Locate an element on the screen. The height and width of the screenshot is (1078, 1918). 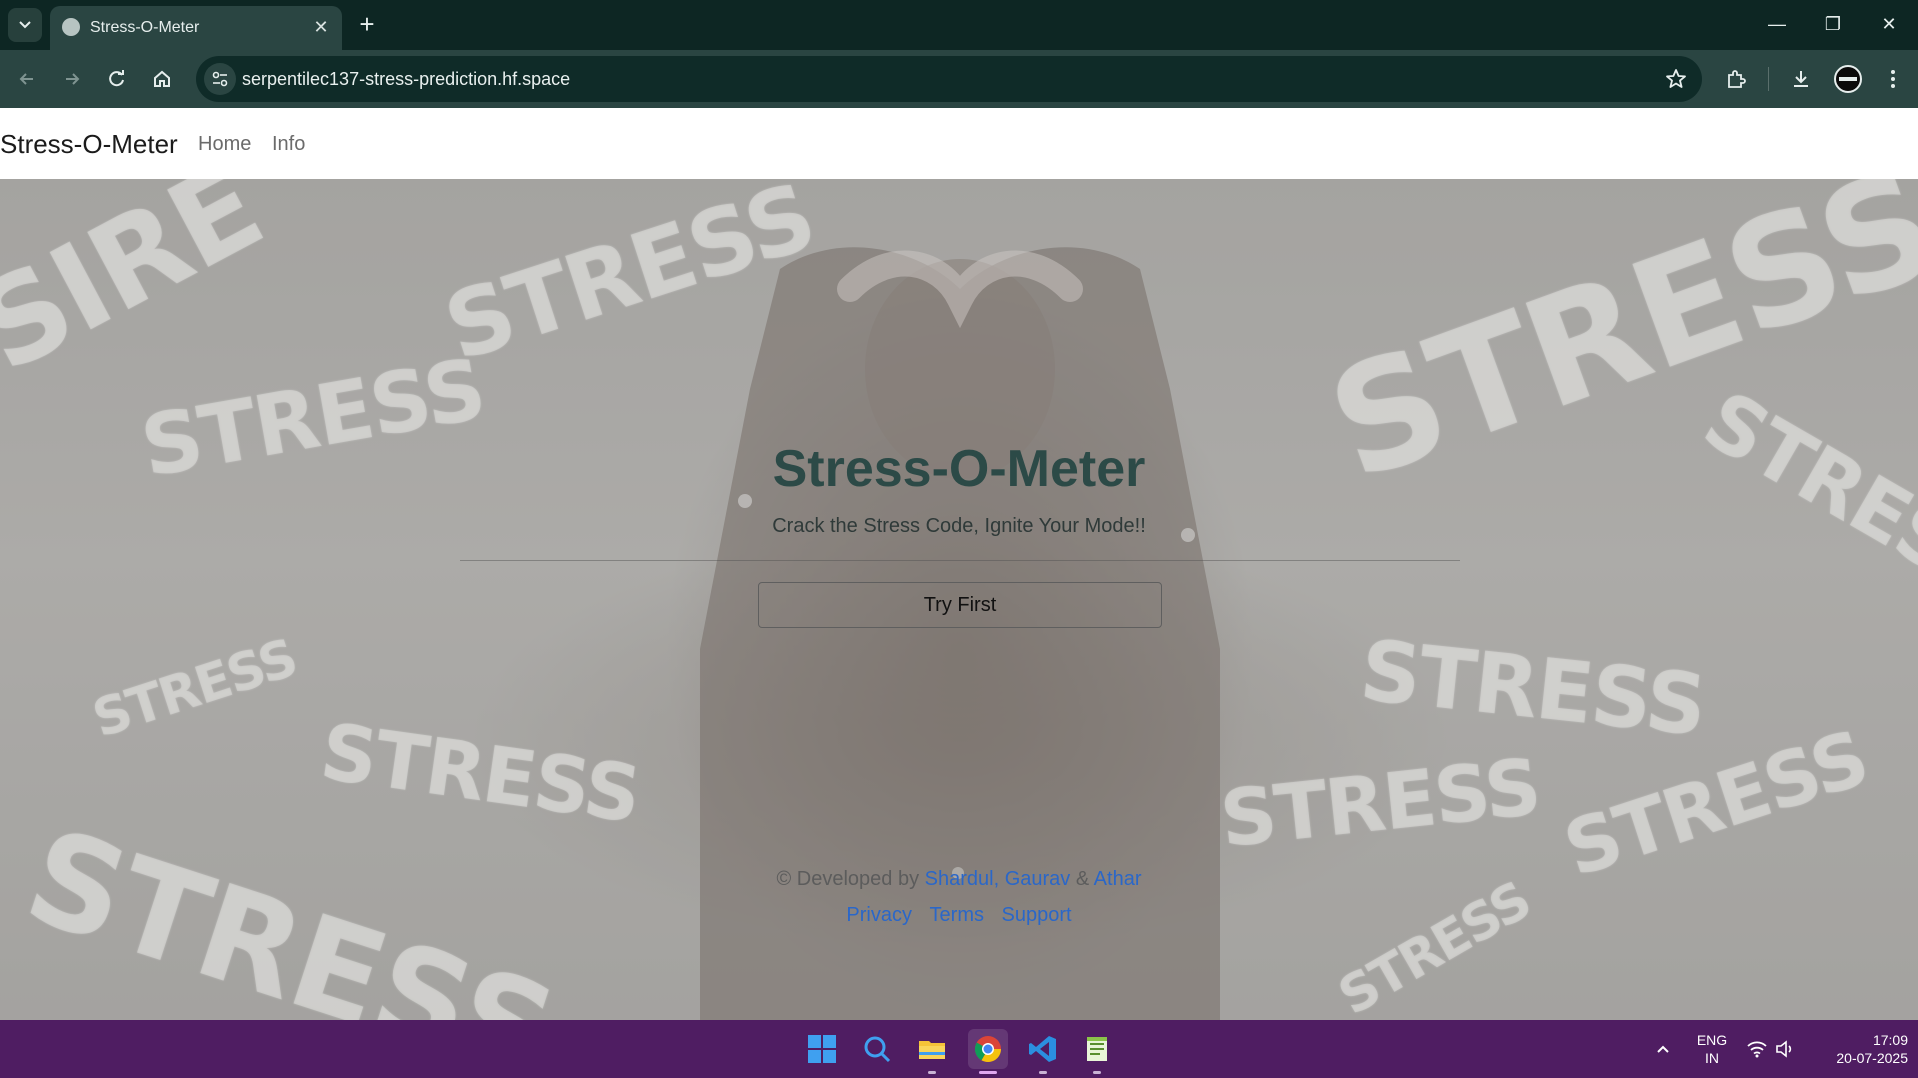
bookmark-star-icon is located at coordinates (1676, 79).